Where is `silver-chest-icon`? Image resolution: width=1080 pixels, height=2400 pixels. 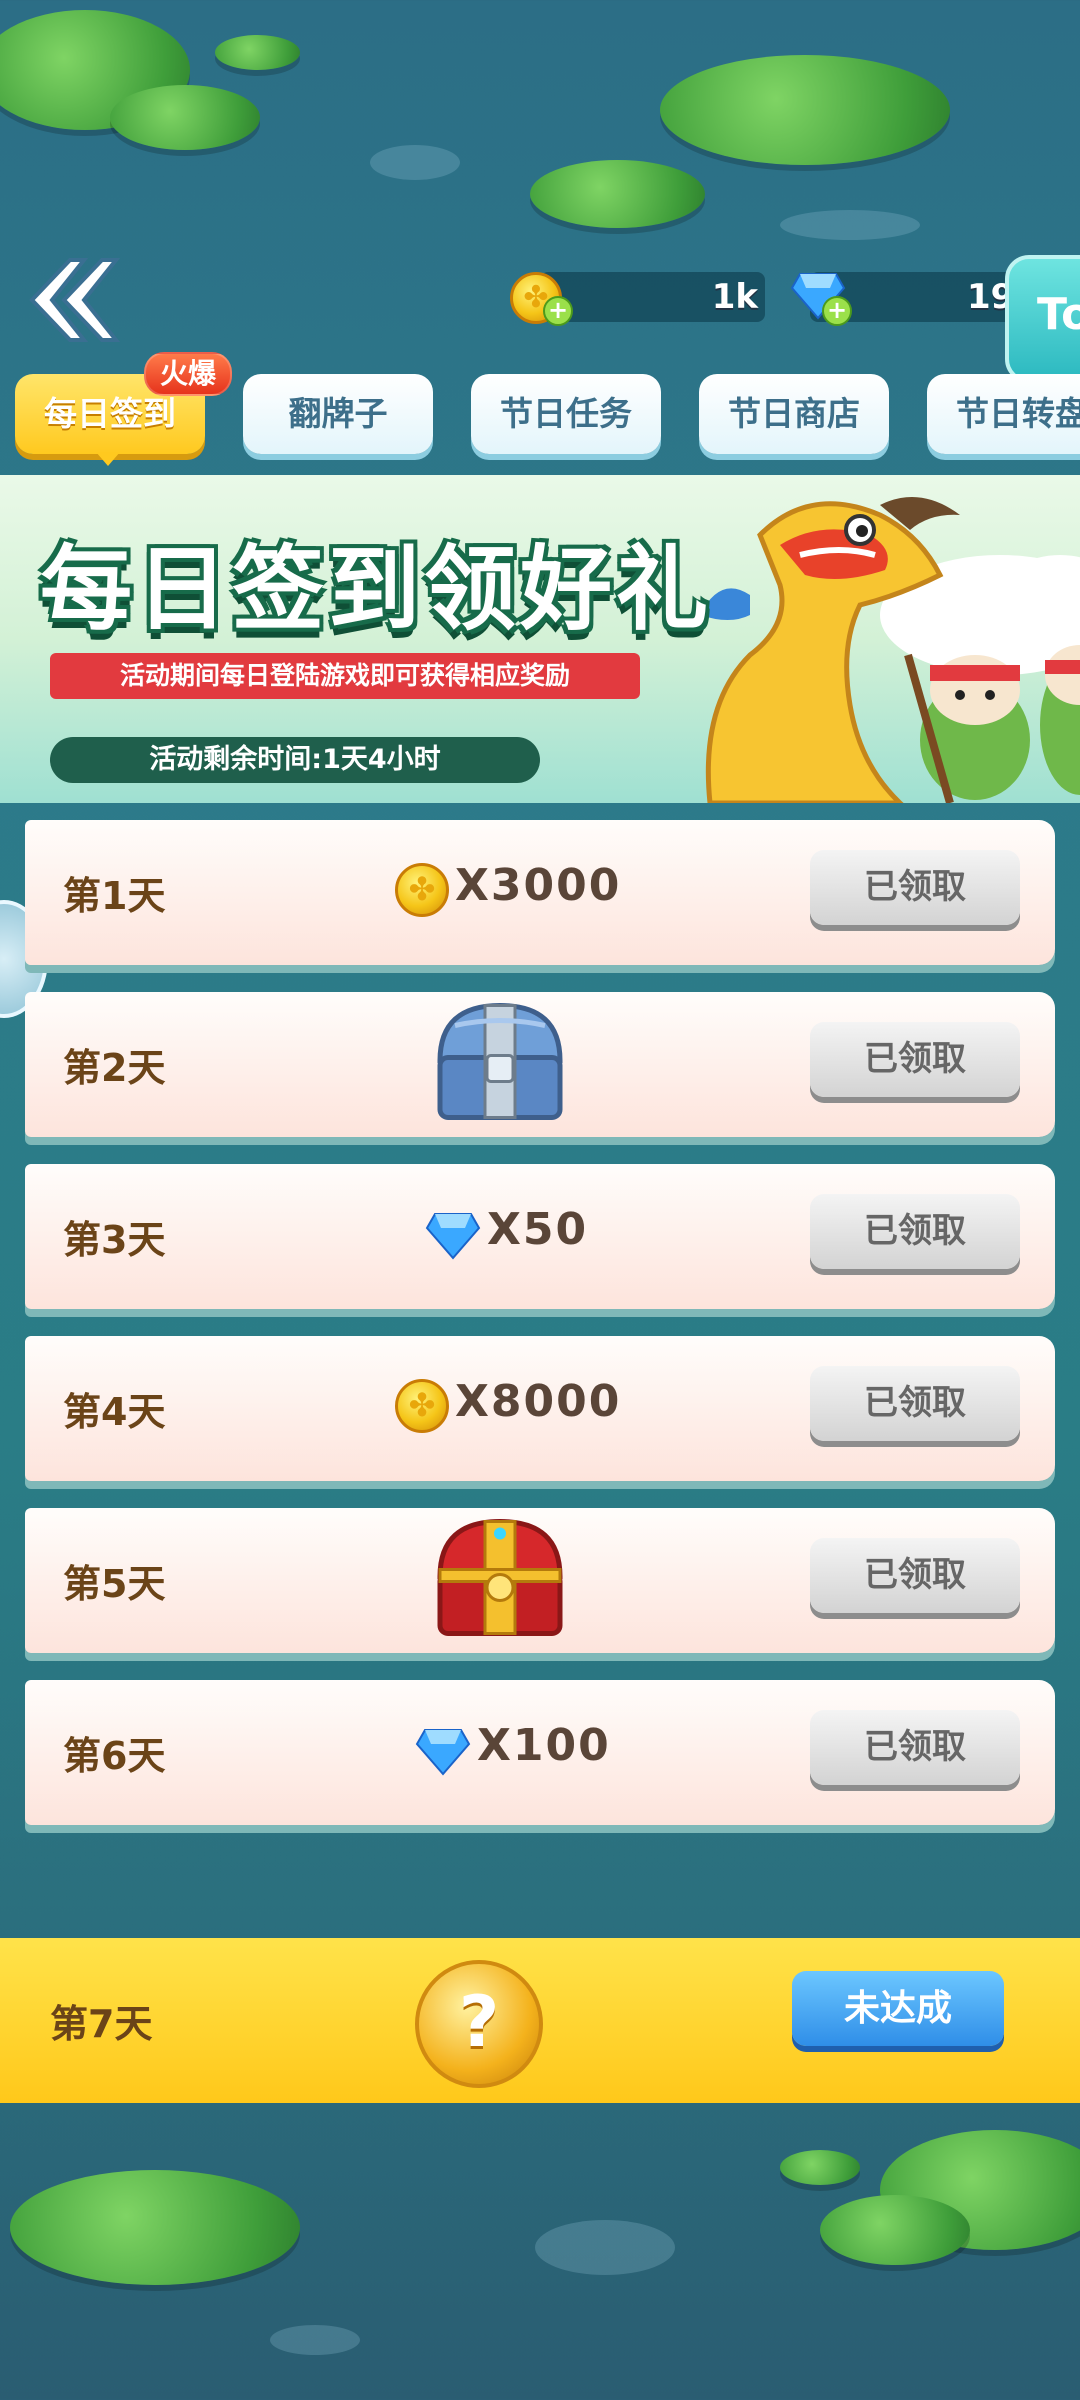 silver-chest-icon is located at coordinates (500, 1061).